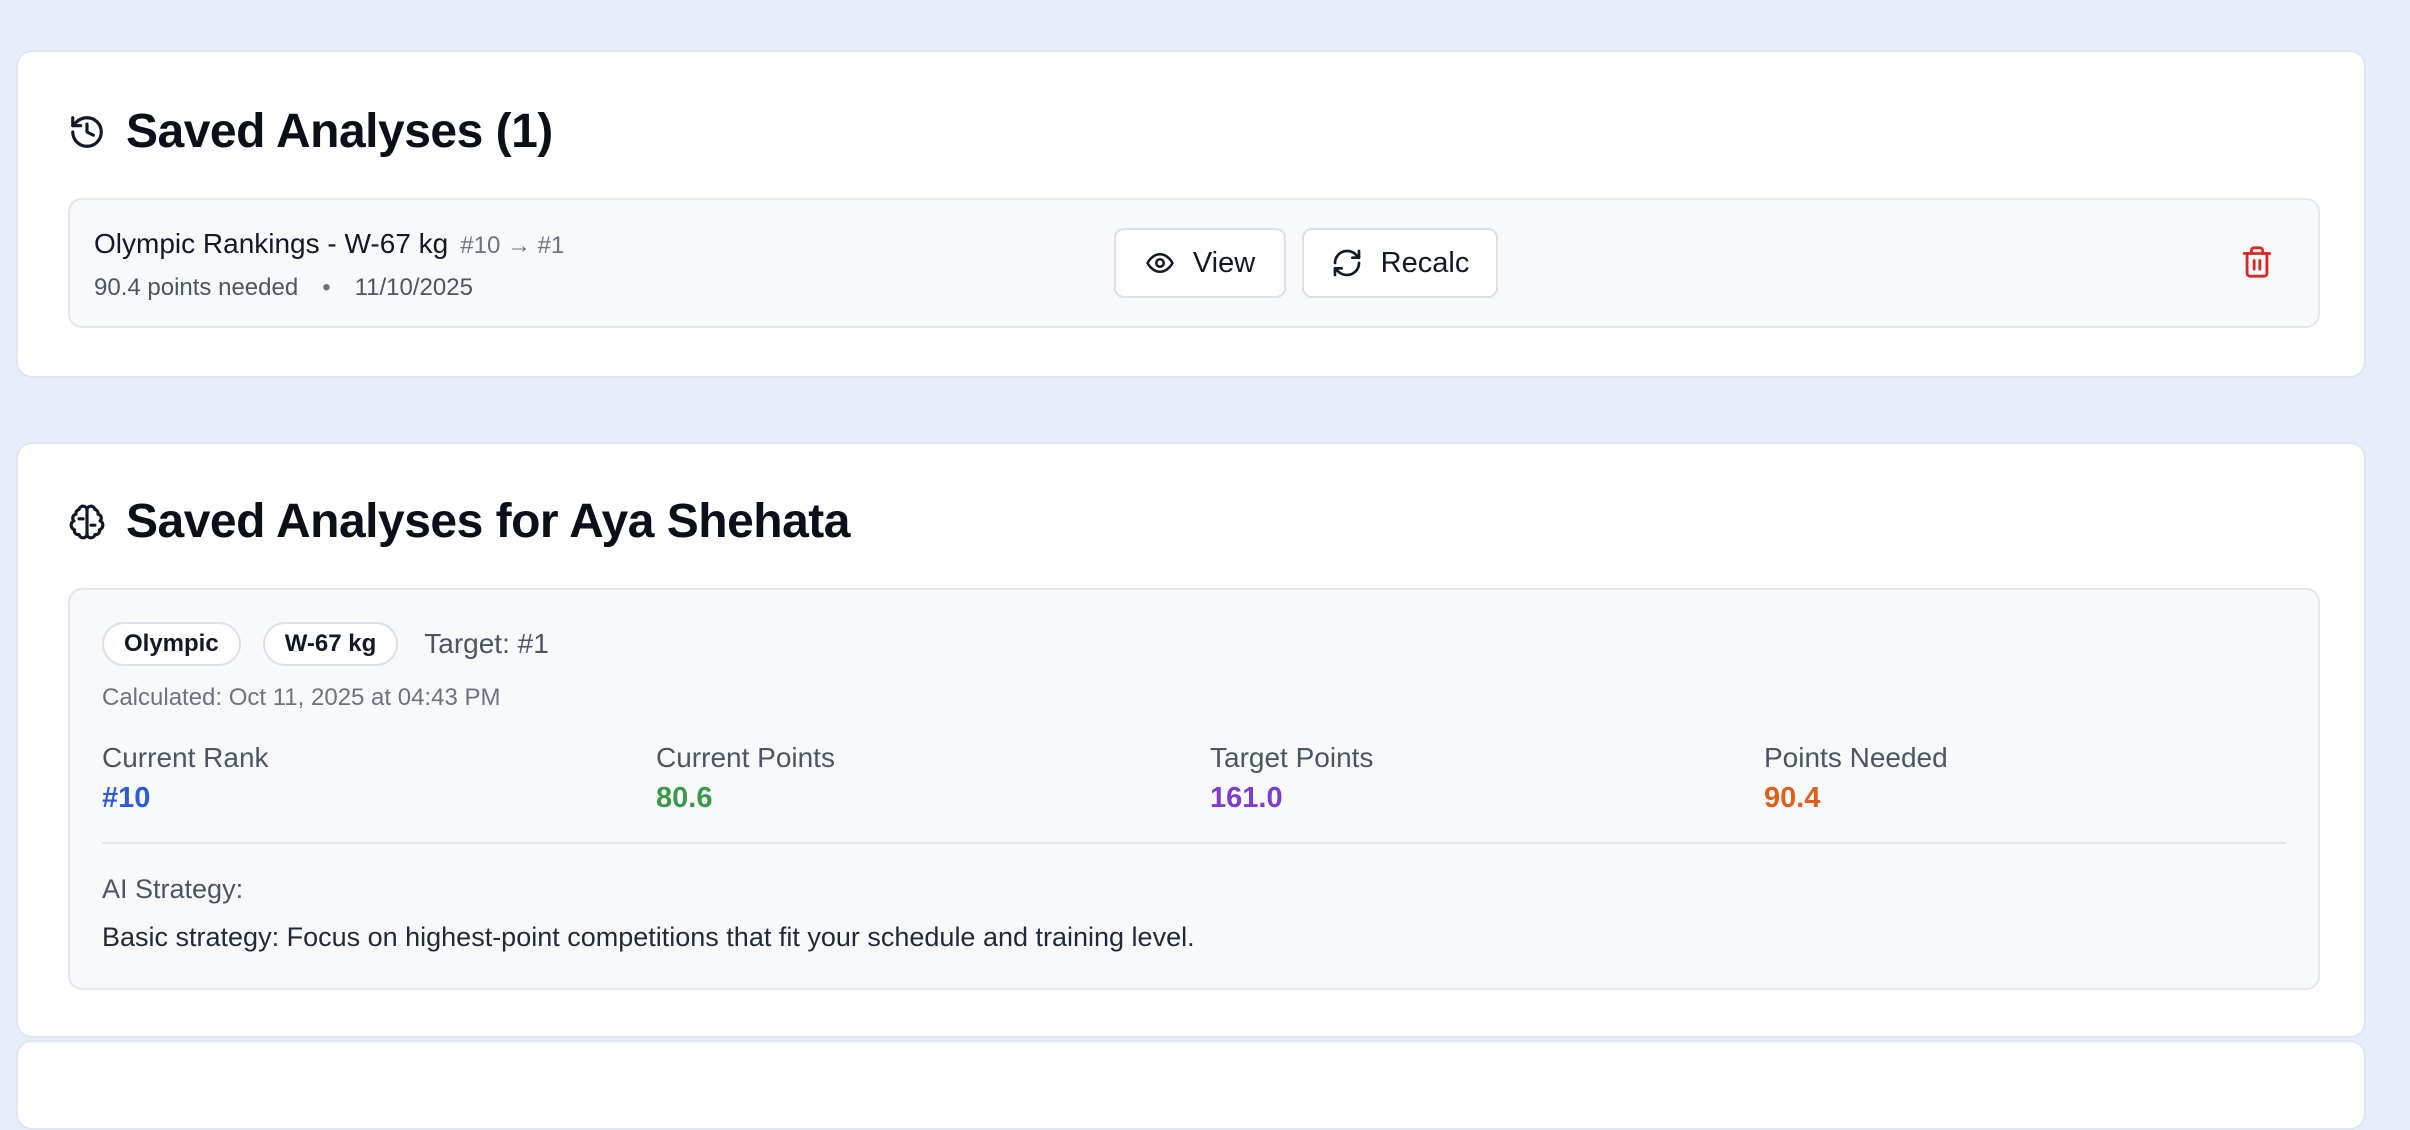 This screenshot has height=1130, width=2410. Describe the element at coordinates (1160, 263) in the screenshot. I see `eye-icon` at that location.